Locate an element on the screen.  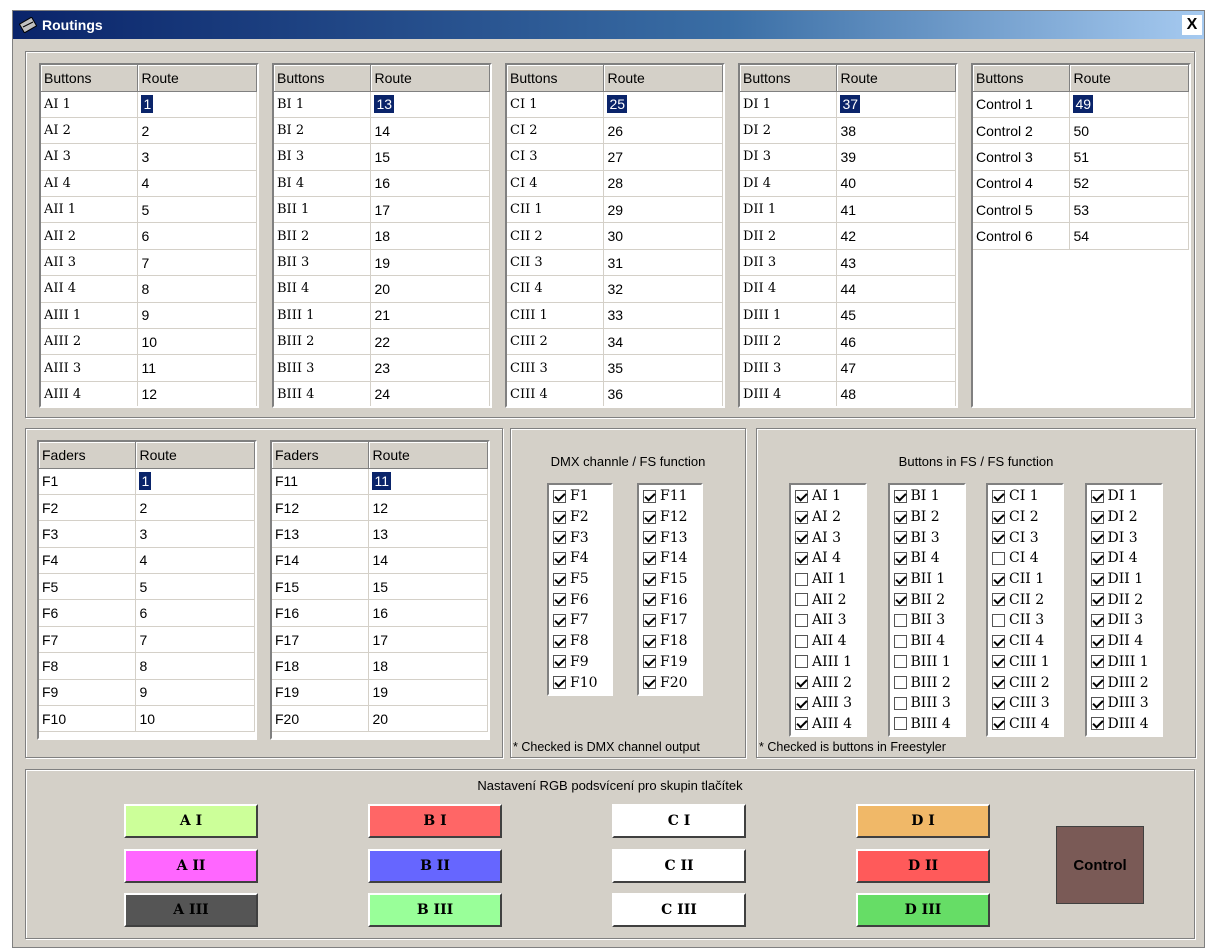
checkbox-item: F15 is located at coordinates (670, 579).